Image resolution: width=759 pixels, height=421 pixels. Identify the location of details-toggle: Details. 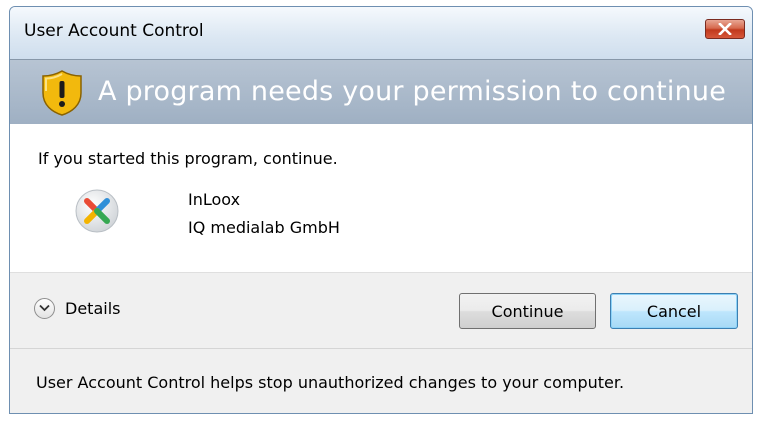
(77, 308).